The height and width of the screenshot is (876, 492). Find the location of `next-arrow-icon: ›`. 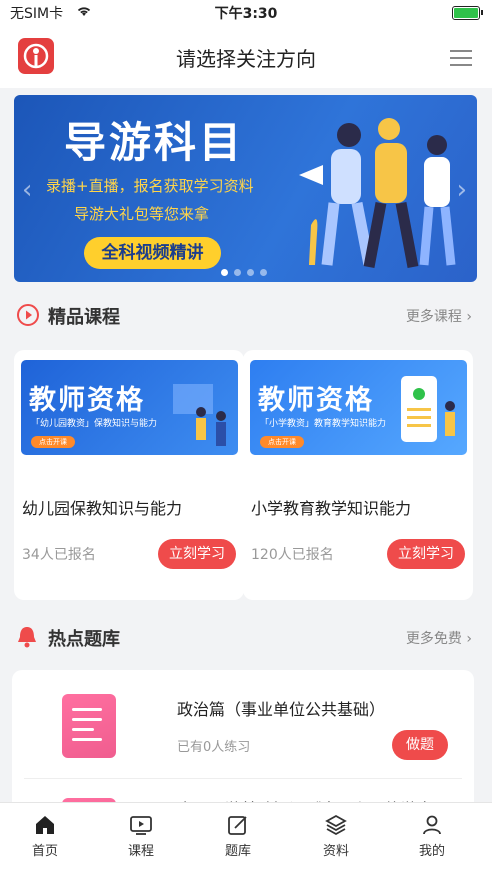

next-arrow-icon: › is located at coordinates (462, 190).